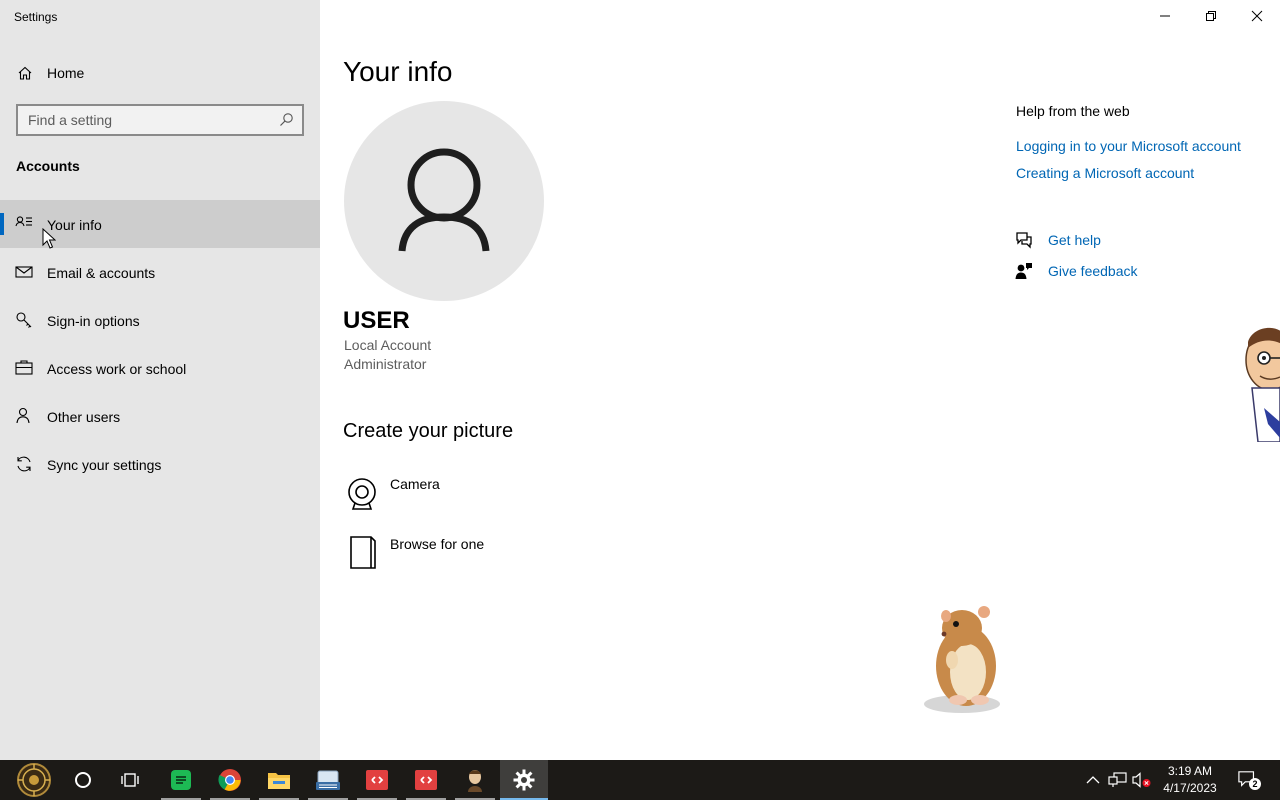 This screenshot has width=1280, height=800. I want to click on help-title: Help from the web, so click(1073, 111).